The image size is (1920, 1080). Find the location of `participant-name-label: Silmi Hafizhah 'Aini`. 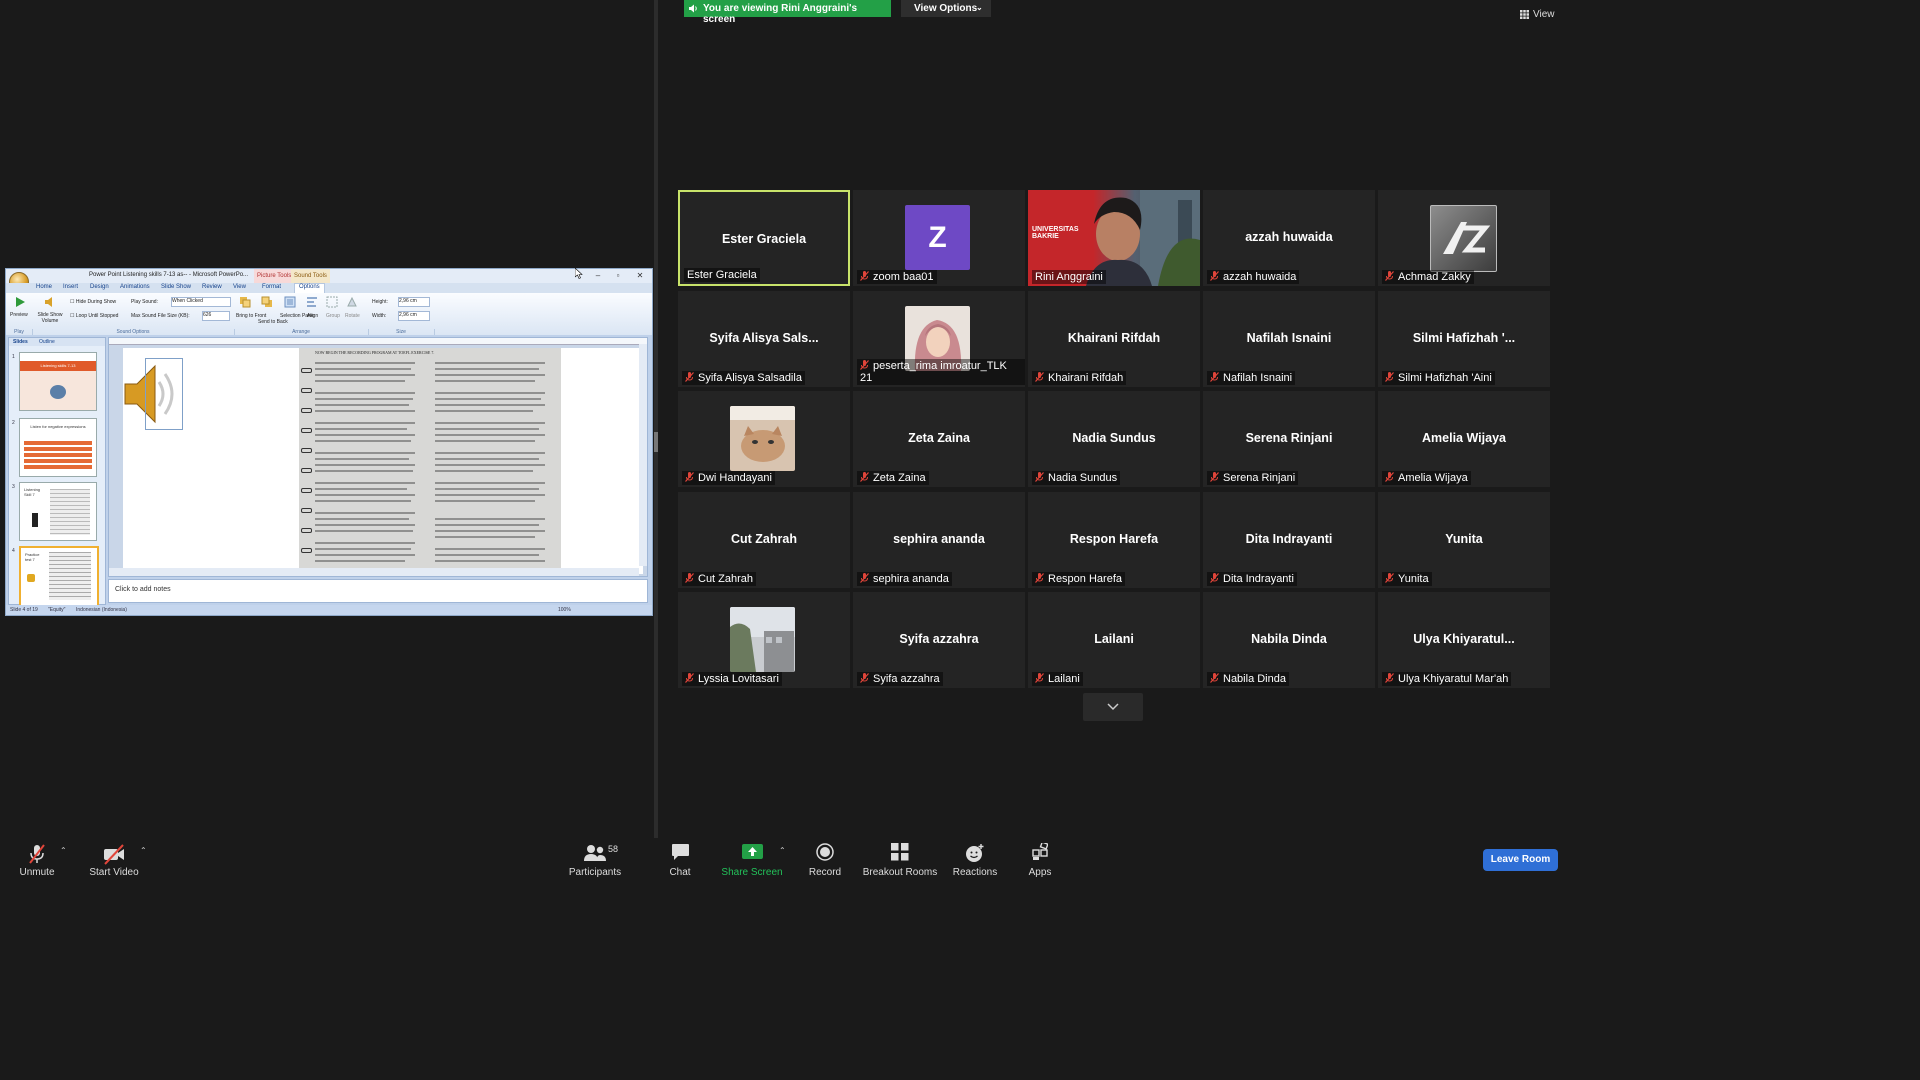

participant-name-label: Silmi Hafizhah 'Aini is located at coordinates (1438, 378).